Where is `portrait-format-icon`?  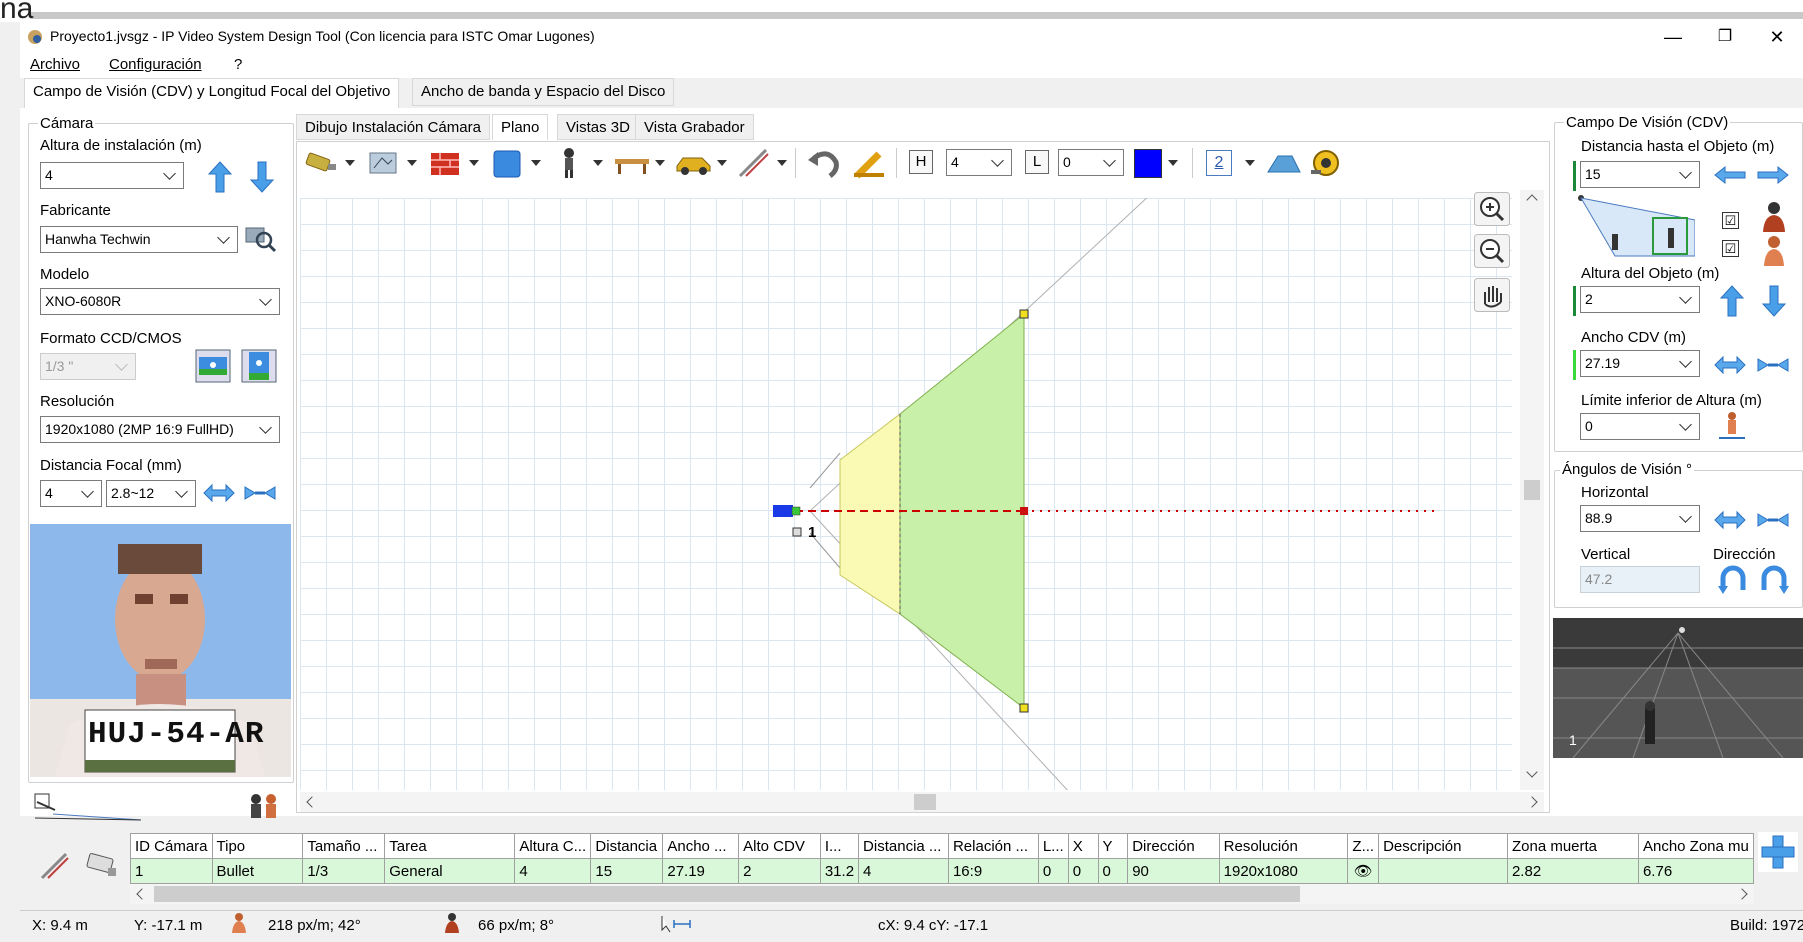
portrait-format-icon is located at coordinates (259, 366).